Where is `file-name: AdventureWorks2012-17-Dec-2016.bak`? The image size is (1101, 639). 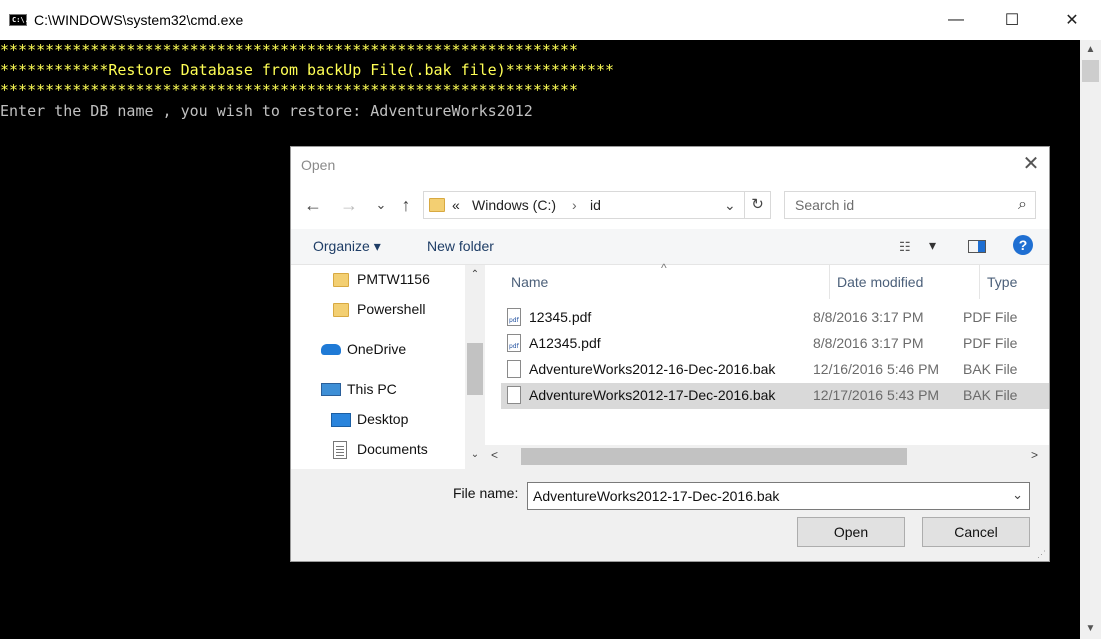 file-name: AdventureWorks2012-17-Dec-2016.bak is located at coordinates (652, 395).